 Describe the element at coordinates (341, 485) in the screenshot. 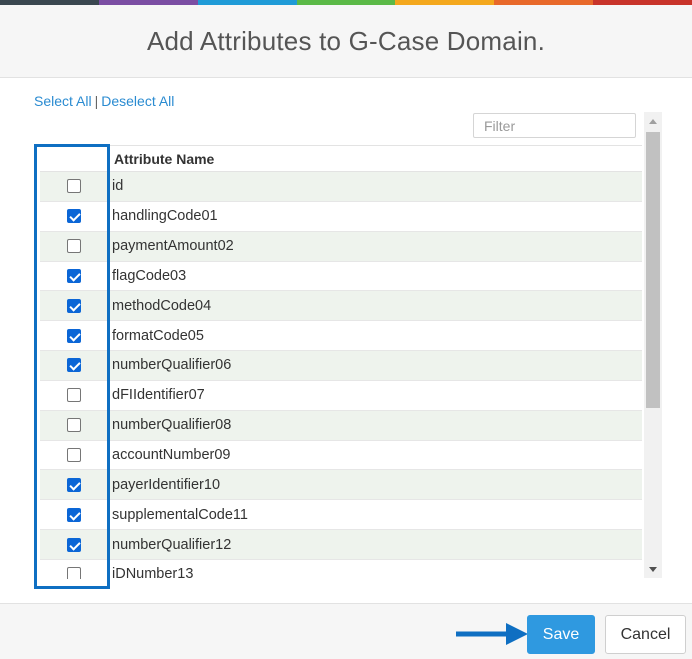

I see `table-row: payerIdentifier10` at that location.